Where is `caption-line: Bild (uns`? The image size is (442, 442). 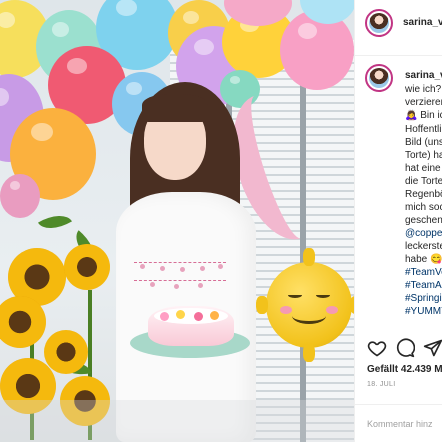
caption-line: Bild (uns is located at coordinates (423, 142).